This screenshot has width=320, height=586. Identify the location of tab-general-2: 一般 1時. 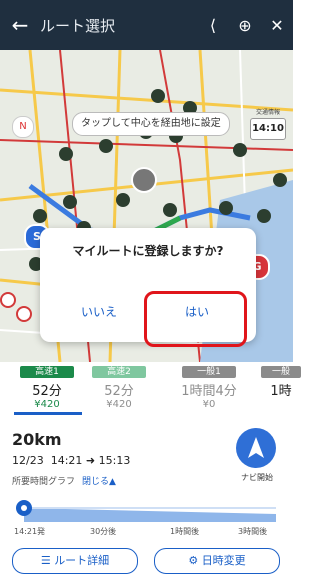
(281, 382).